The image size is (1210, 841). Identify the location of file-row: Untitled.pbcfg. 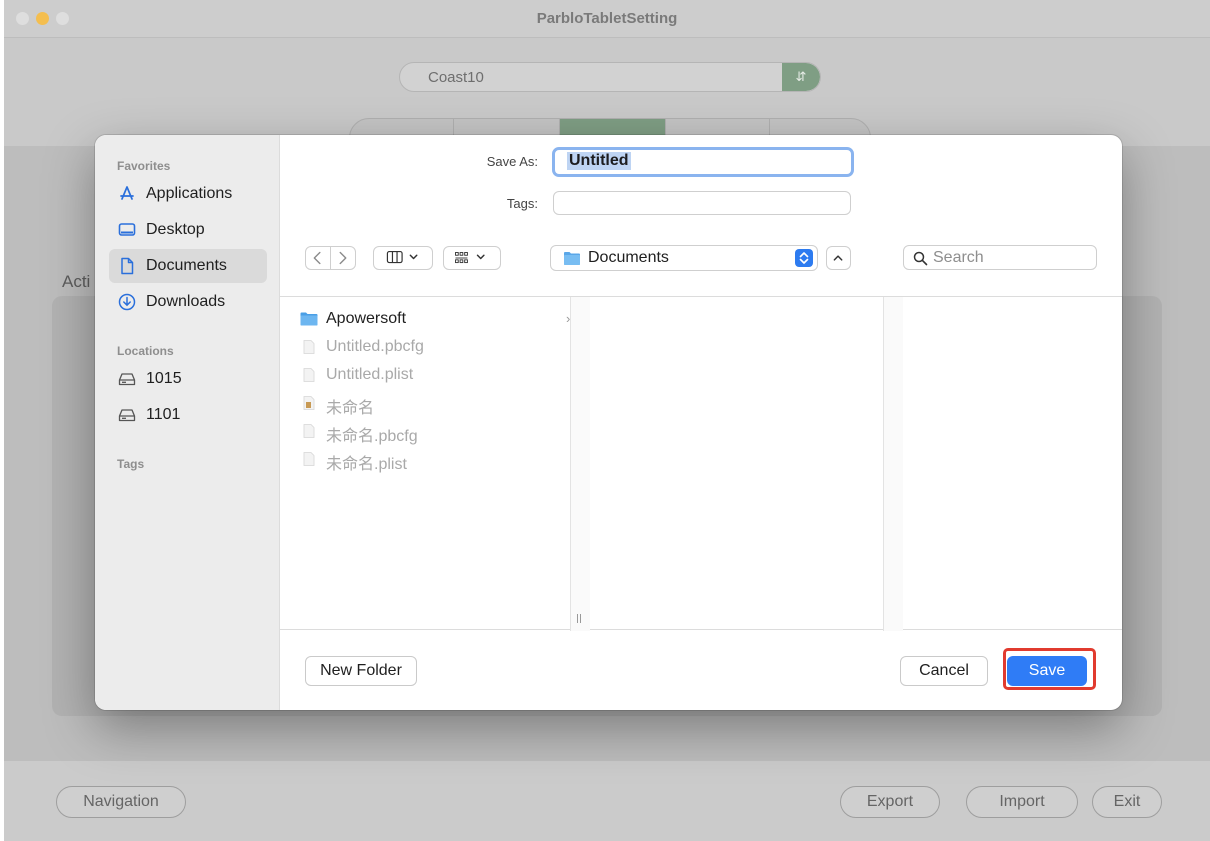
(435, 348).